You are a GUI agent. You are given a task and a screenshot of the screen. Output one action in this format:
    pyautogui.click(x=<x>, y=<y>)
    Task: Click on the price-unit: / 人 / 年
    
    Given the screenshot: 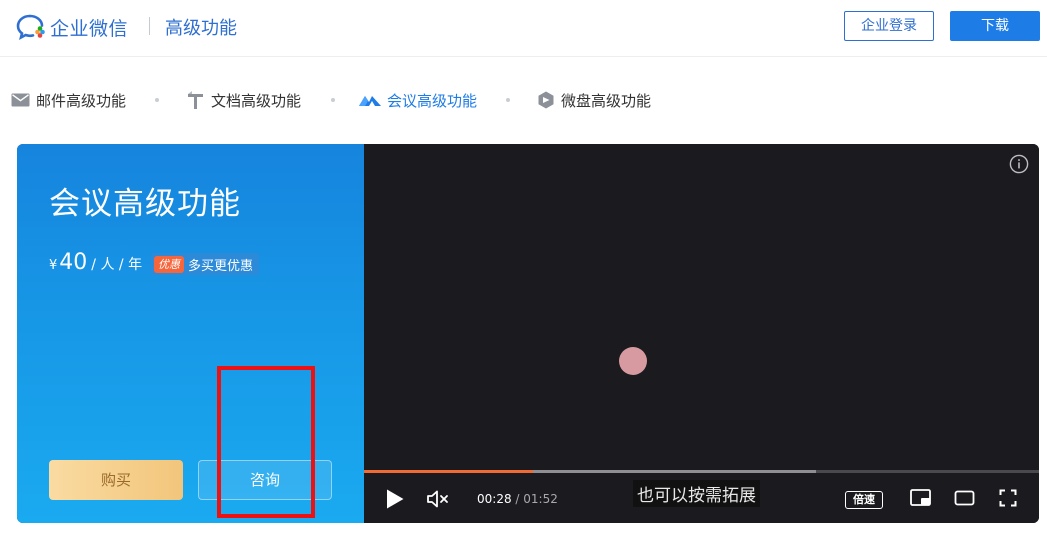 What is the action you would take?
    pyautogui.click(x=117, y=265)
    